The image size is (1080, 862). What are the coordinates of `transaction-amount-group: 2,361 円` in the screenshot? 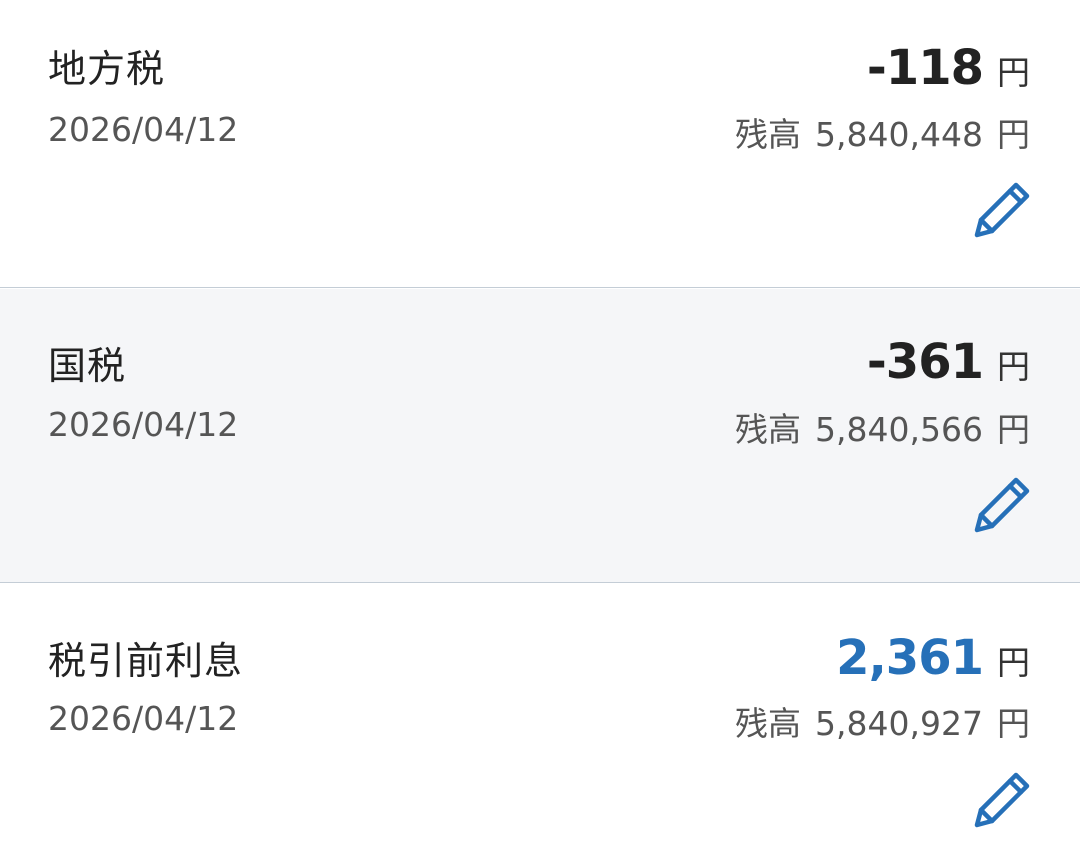 It's located at (933, 658).